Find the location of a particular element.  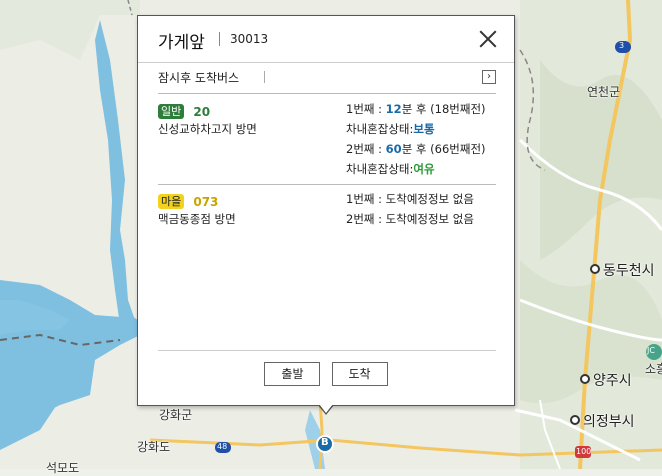

map-label-ganghwa-do: 강화도 is located at coordinates (154, 447).